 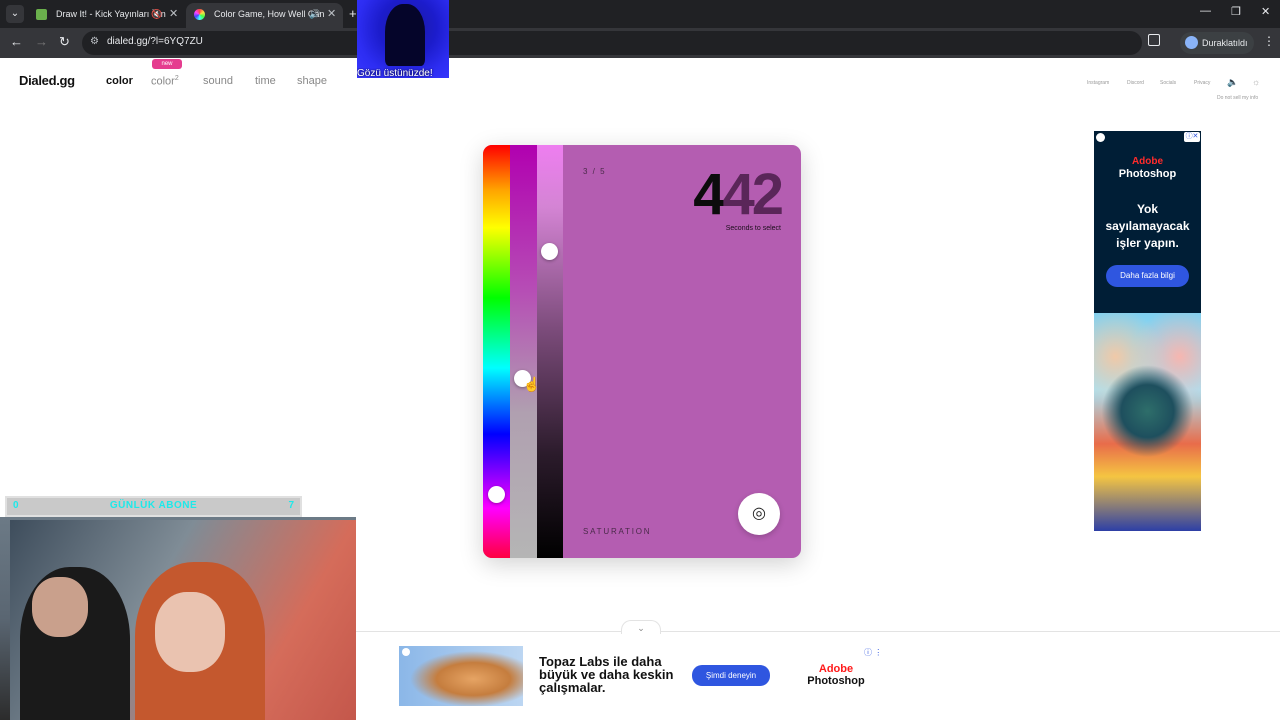 I want to click on overlay-caption: Gözü üstünüzde!, so click(x=395, y=73).